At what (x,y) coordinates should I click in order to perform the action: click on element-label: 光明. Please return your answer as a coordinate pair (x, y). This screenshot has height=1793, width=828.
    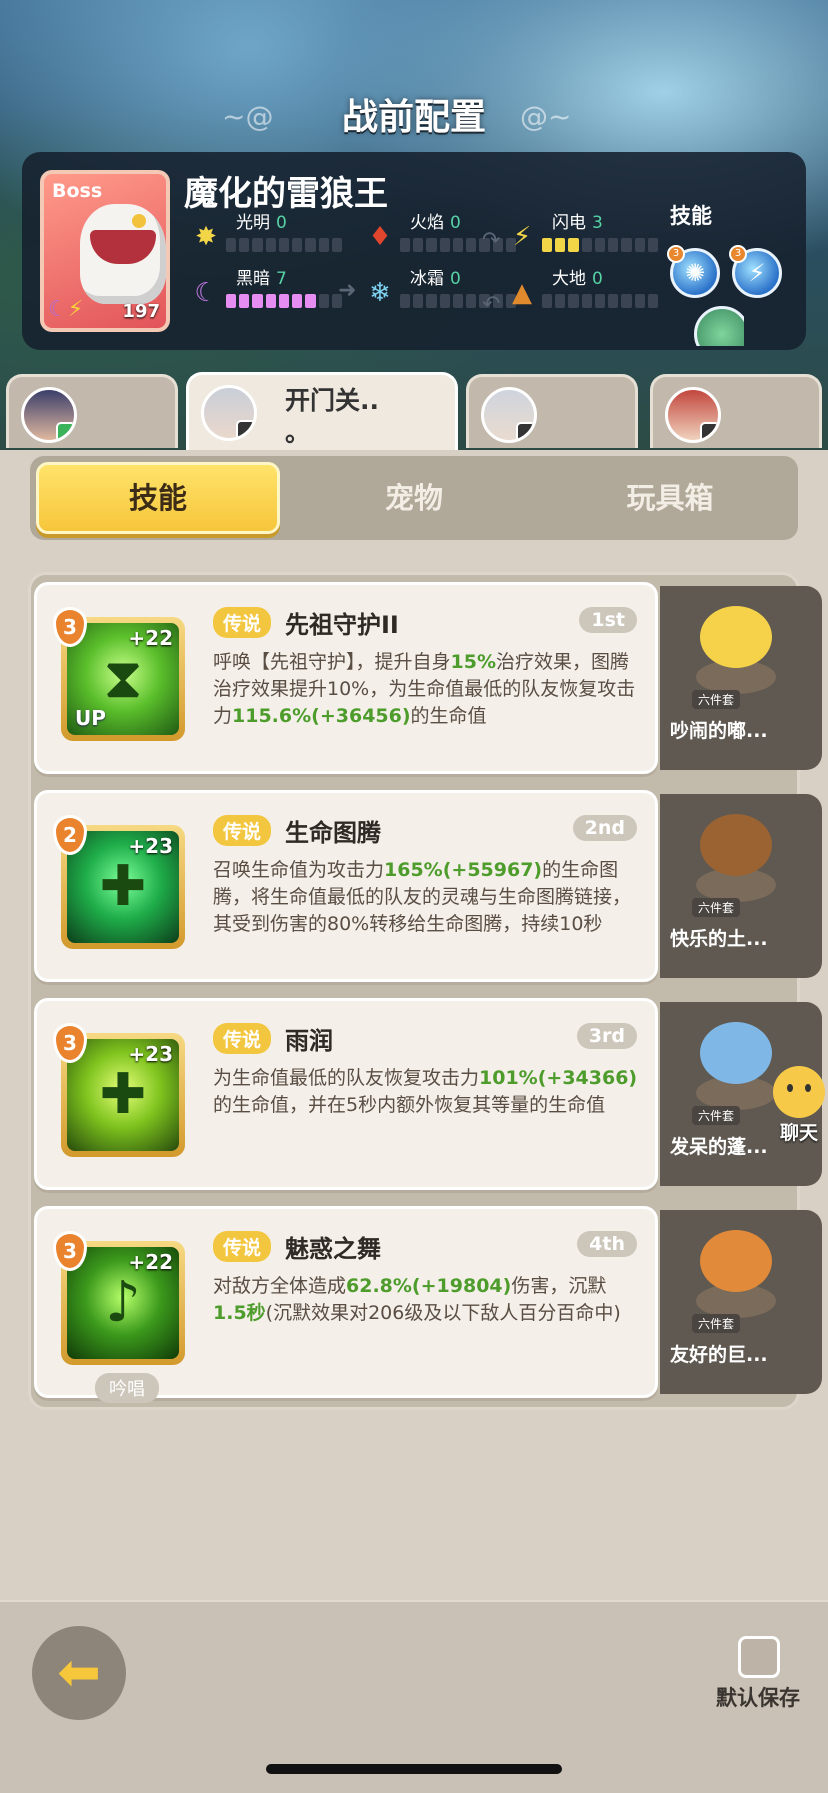
    Looking at the image, I should click on (253, 223).